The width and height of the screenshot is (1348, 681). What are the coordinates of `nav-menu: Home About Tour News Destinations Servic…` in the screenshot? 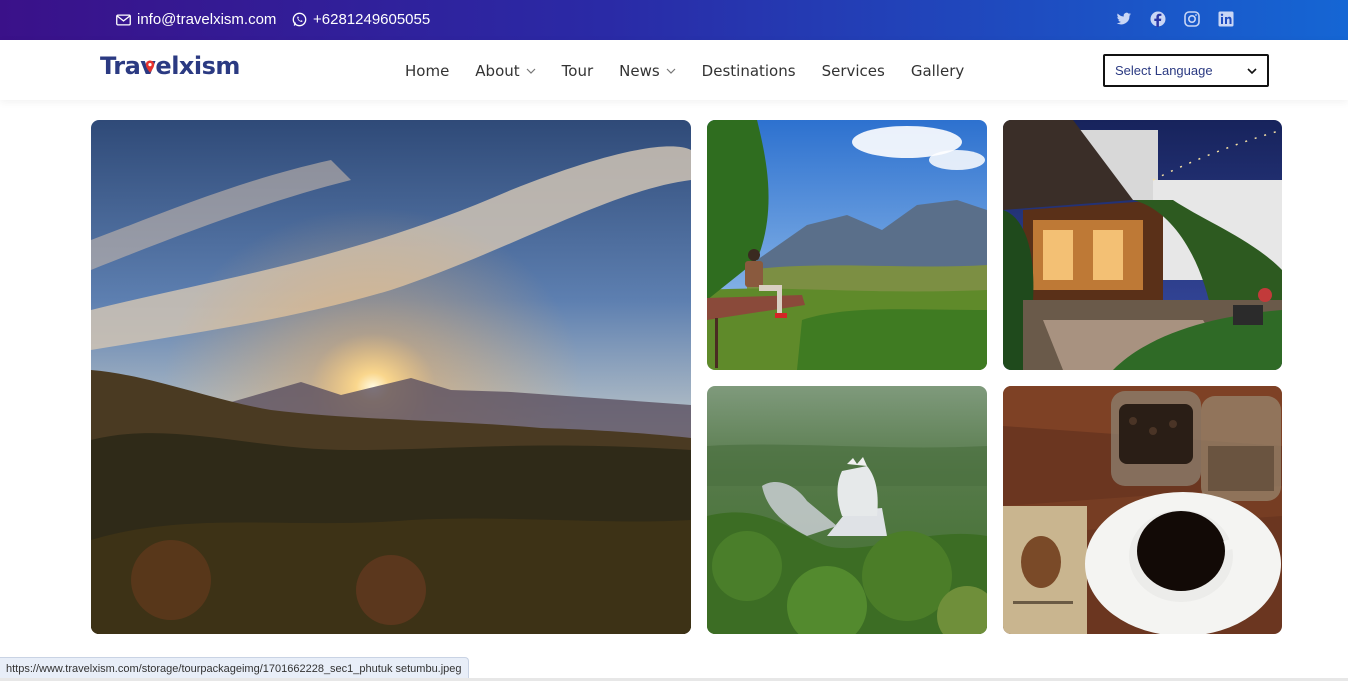 It's located at (684, 71).